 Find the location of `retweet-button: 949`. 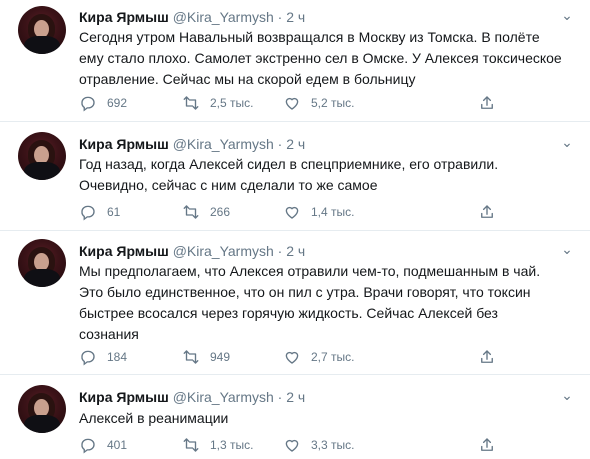

retweet-button: 949 is located at coordinates (206, 357).